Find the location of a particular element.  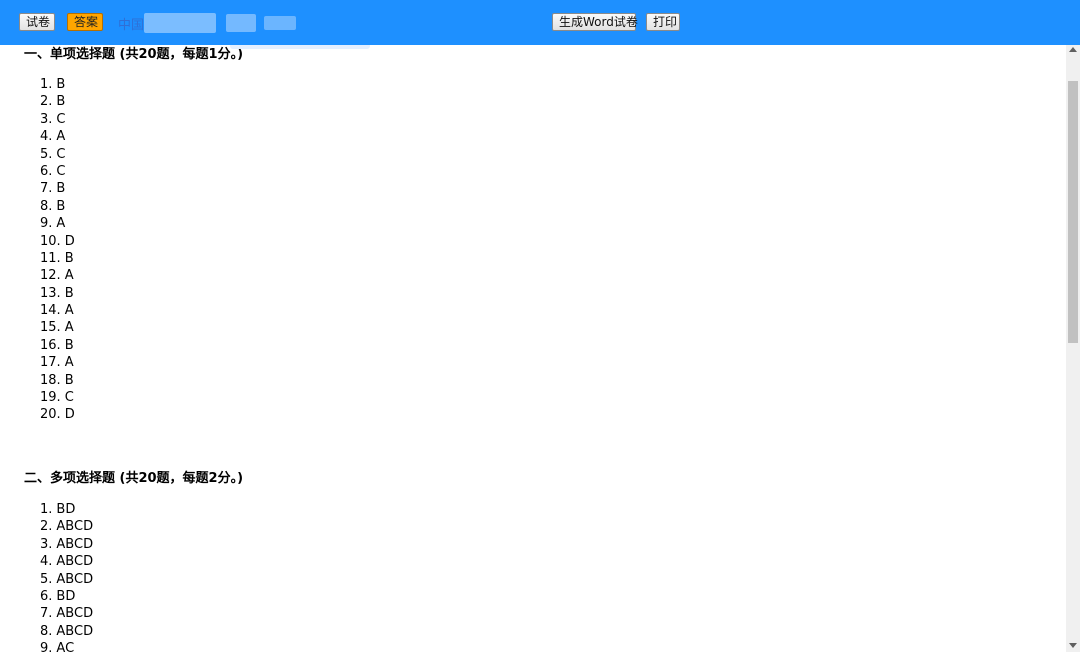

answer-number: 4. is located at coordinates (46, 137).